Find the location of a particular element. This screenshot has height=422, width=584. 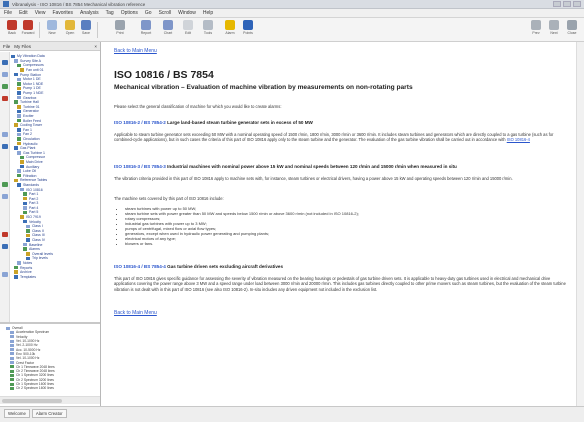

print-icon is located at coordinates (120, 25).